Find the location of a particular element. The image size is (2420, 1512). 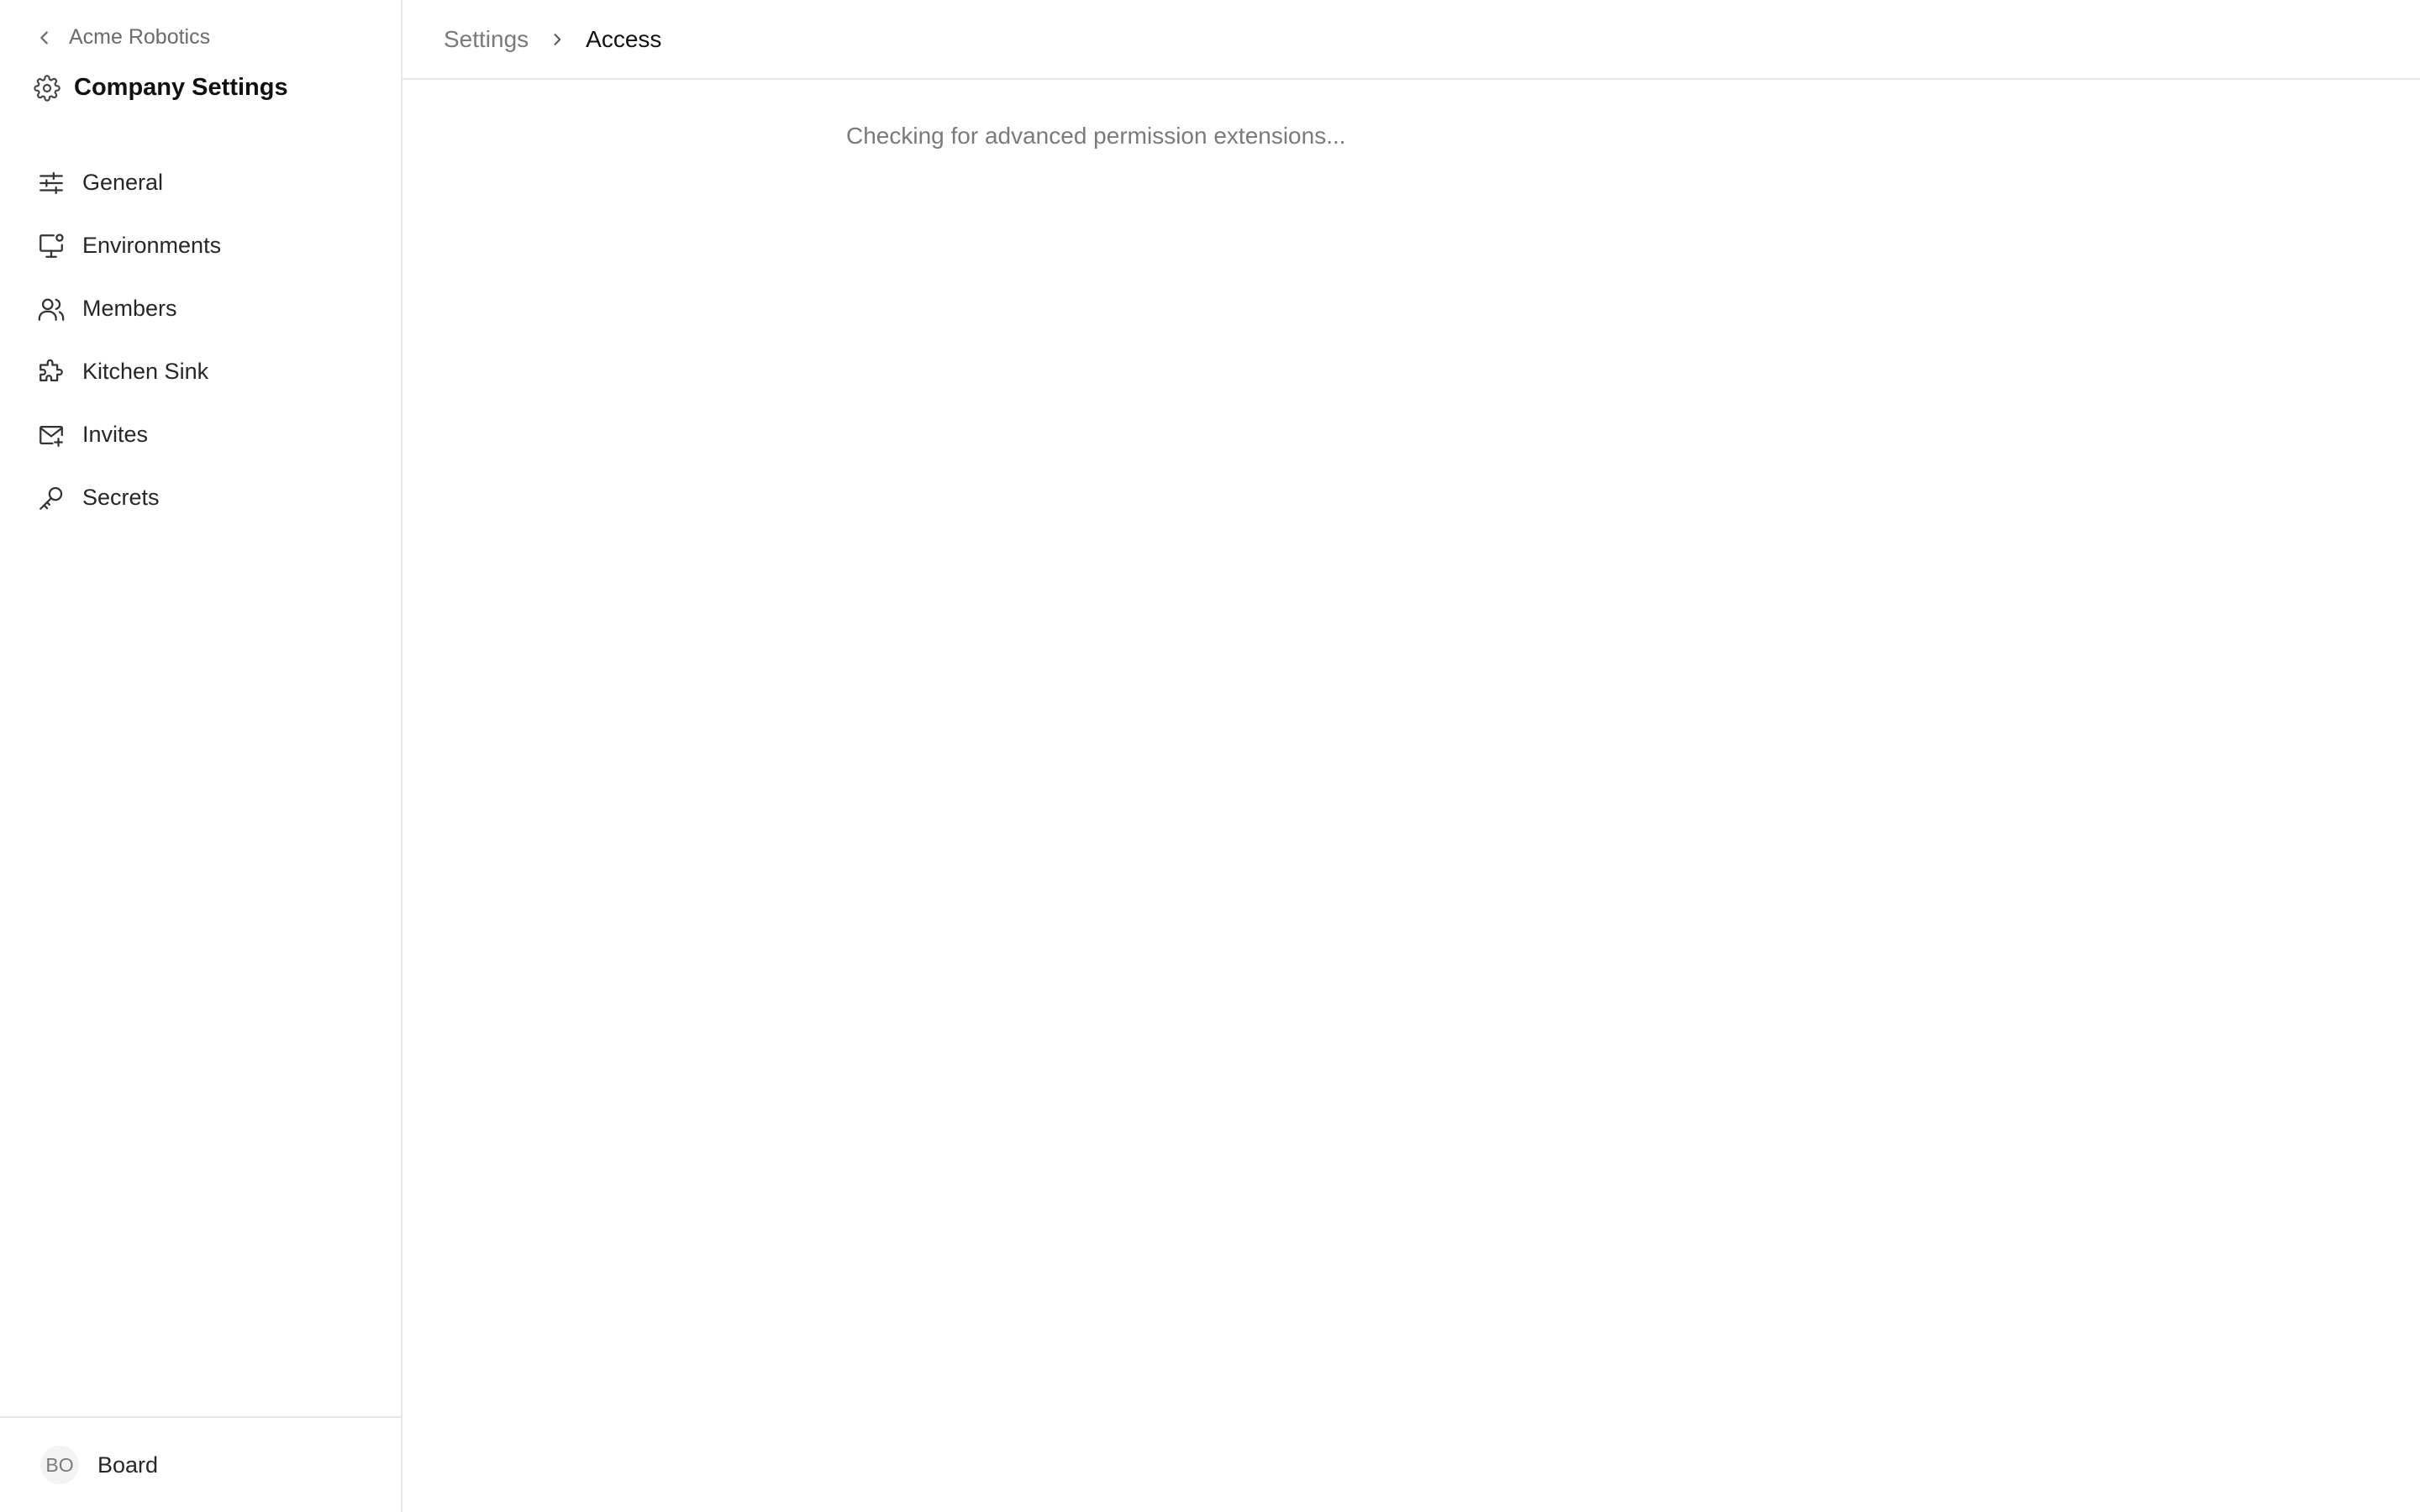

sidebar-item-label: Invites is located at coordinates (116, 434).